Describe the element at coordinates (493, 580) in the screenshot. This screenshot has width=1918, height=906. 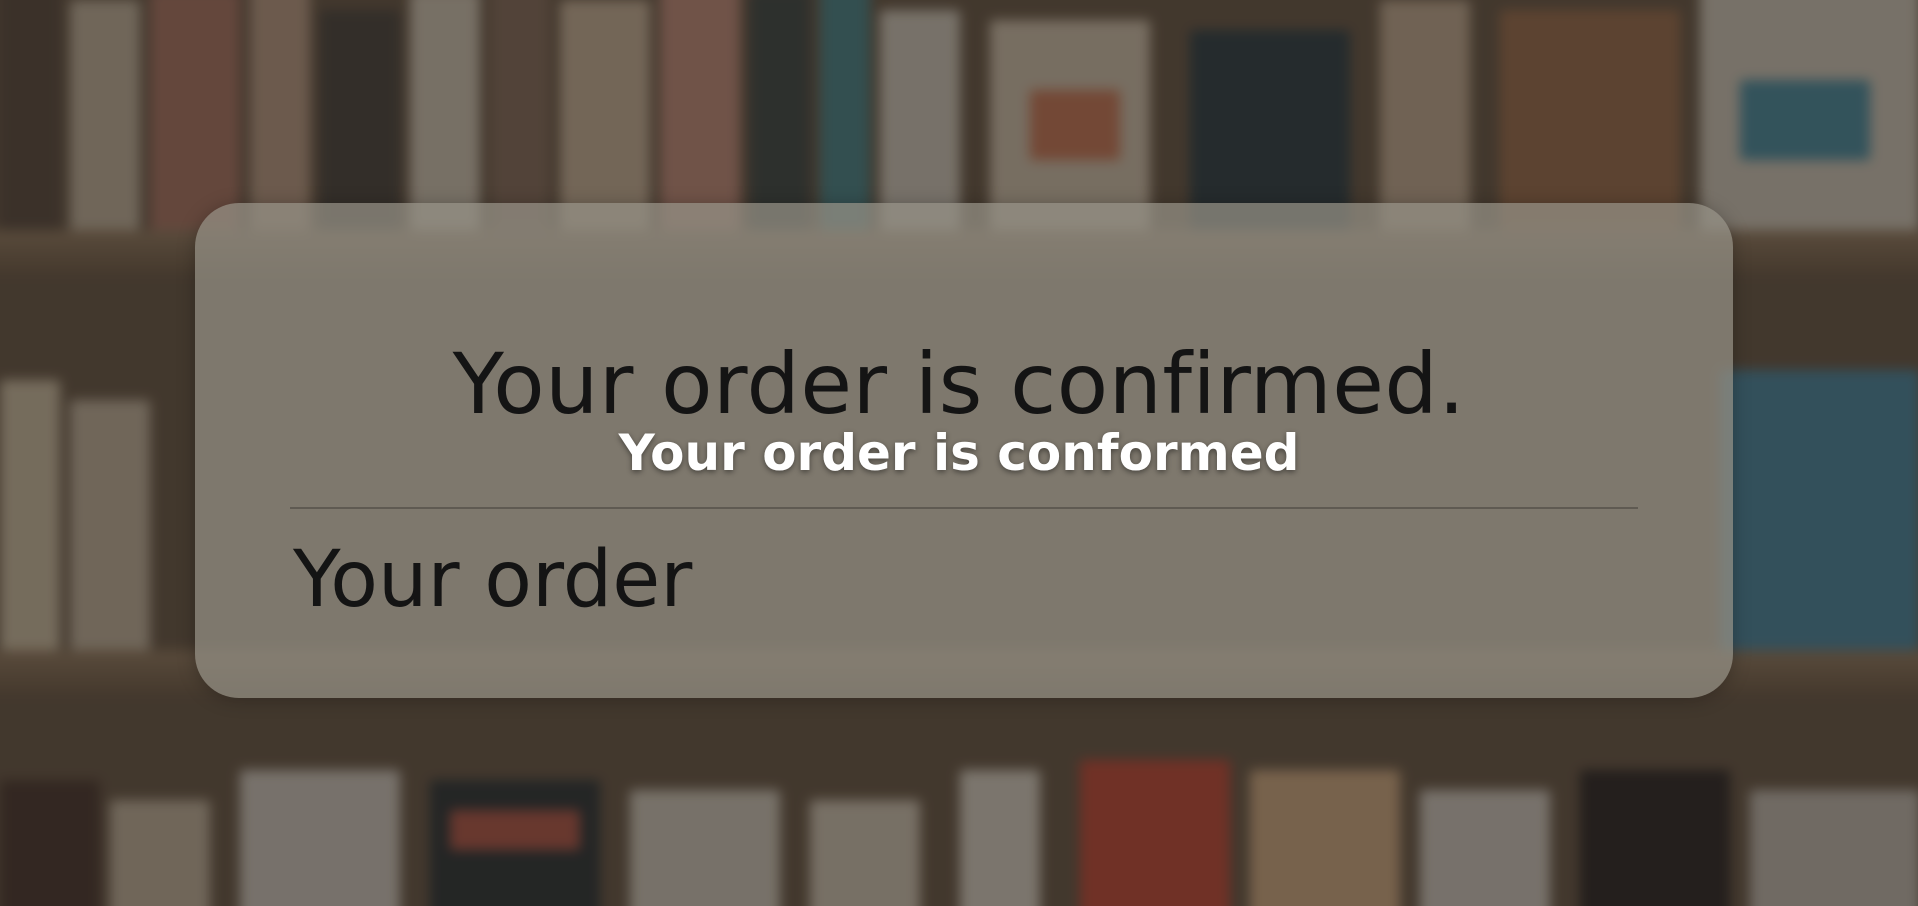
I see `notification-subtitle: Your order` at that location.